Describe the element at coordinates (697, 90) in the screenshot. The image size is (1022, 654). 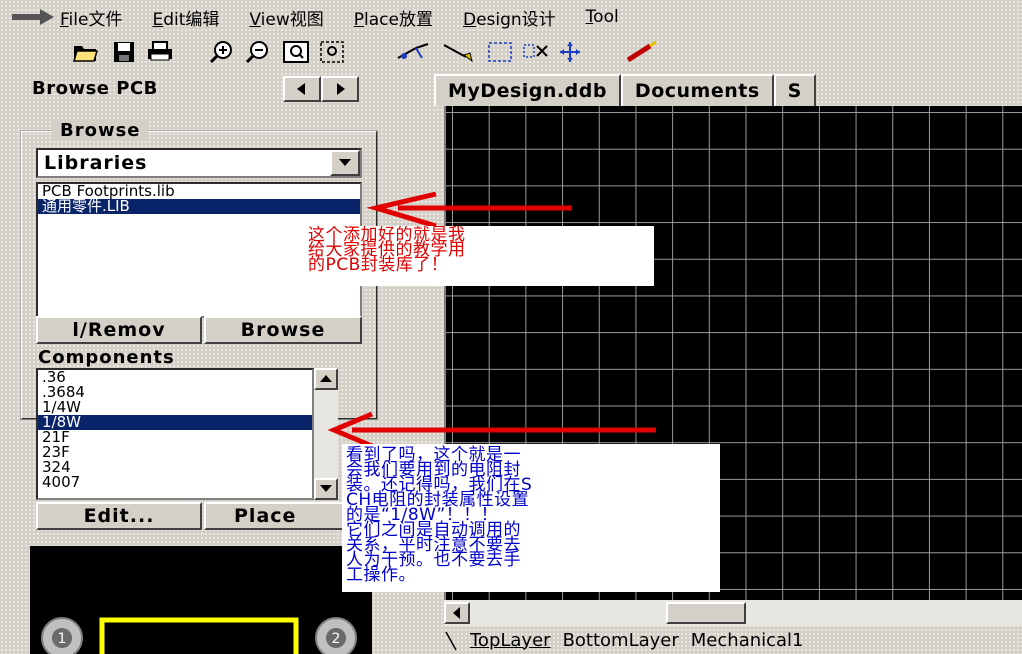
I see `tab-documents: Documents` at that location.